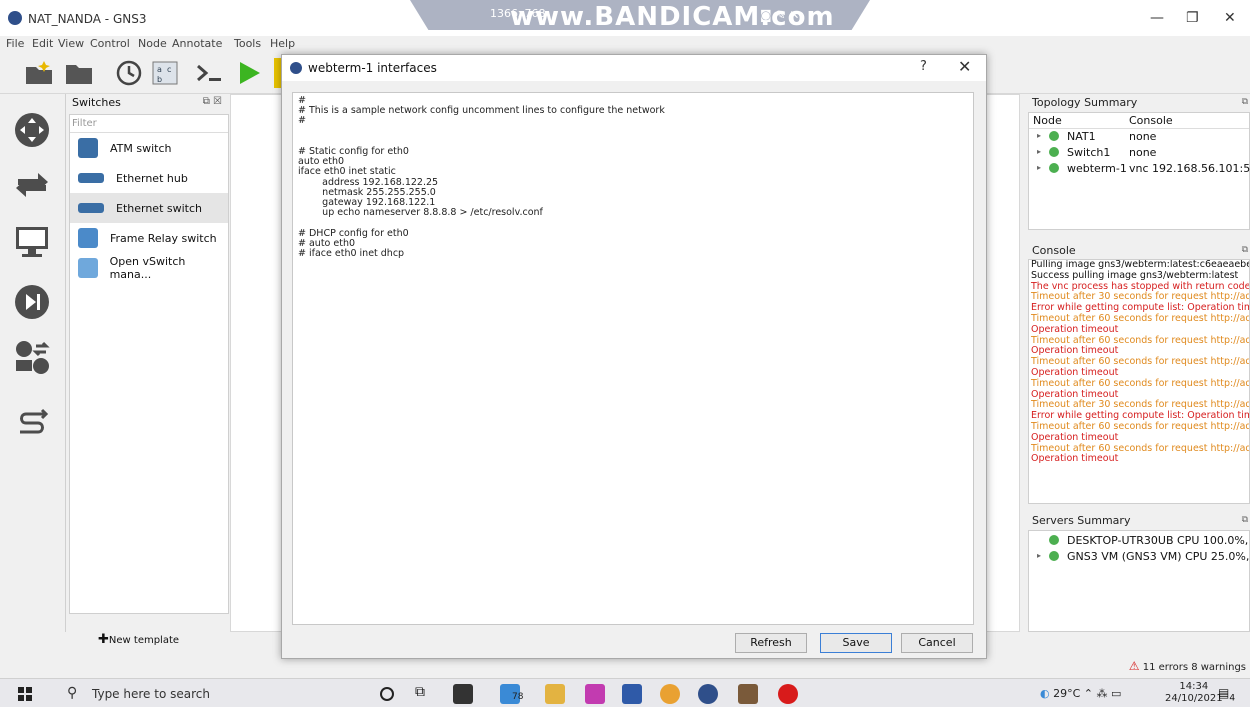 The width and height of the screenshot is (1250, 707). What do you see at coordinates (771, 643) in the screenshot?
I see `refresh-button: Refresh` at bounding box center [771, 643].